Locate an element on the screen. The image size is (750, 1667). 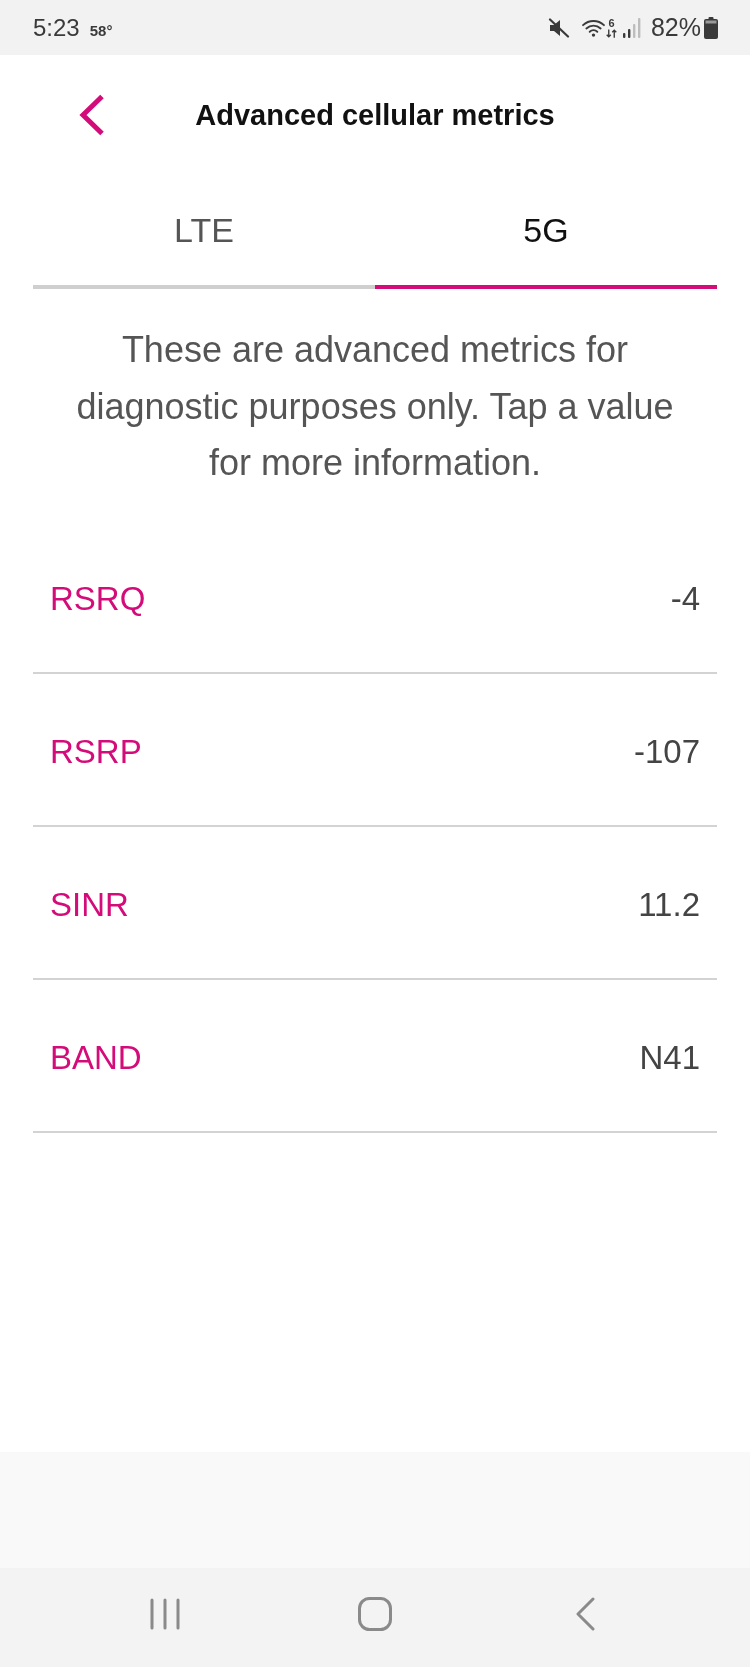
muted-speaker-icon is located at coordinates (558, 27).